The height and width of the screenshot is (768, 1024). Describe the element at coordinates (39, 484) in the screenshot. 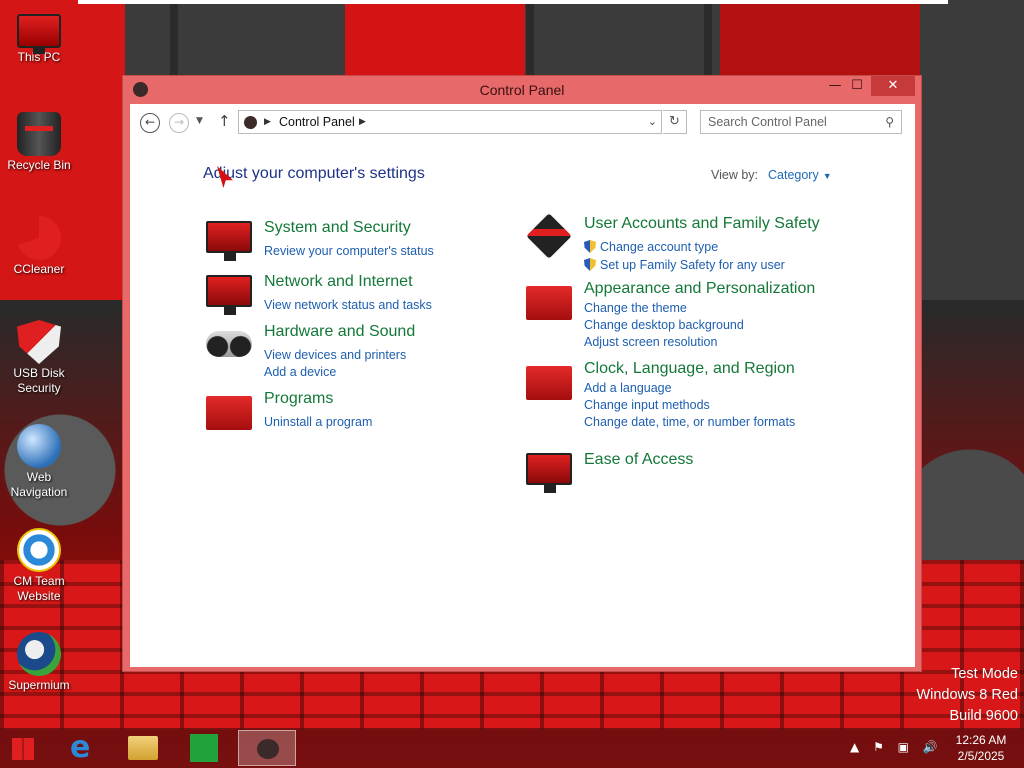

I see `desktop-icon-label: Web Navigation` at that location.